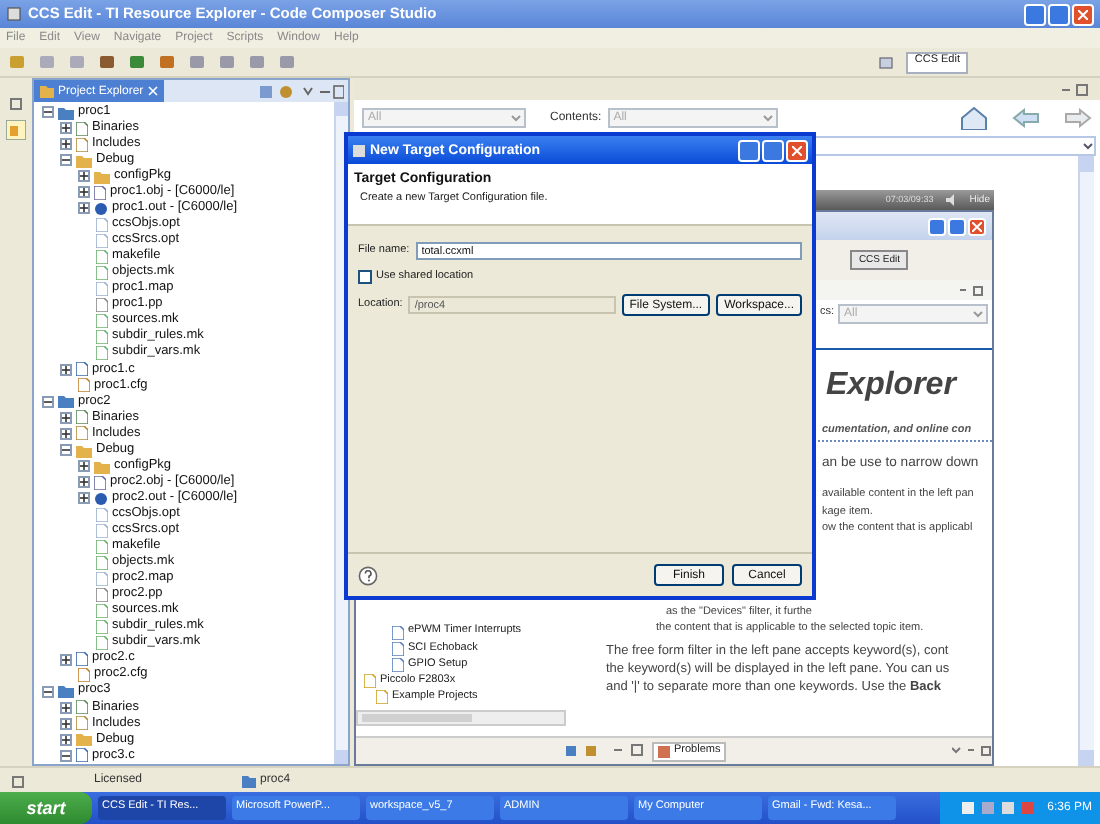  I want to click on open-perspective-icon, so click(886, 62).